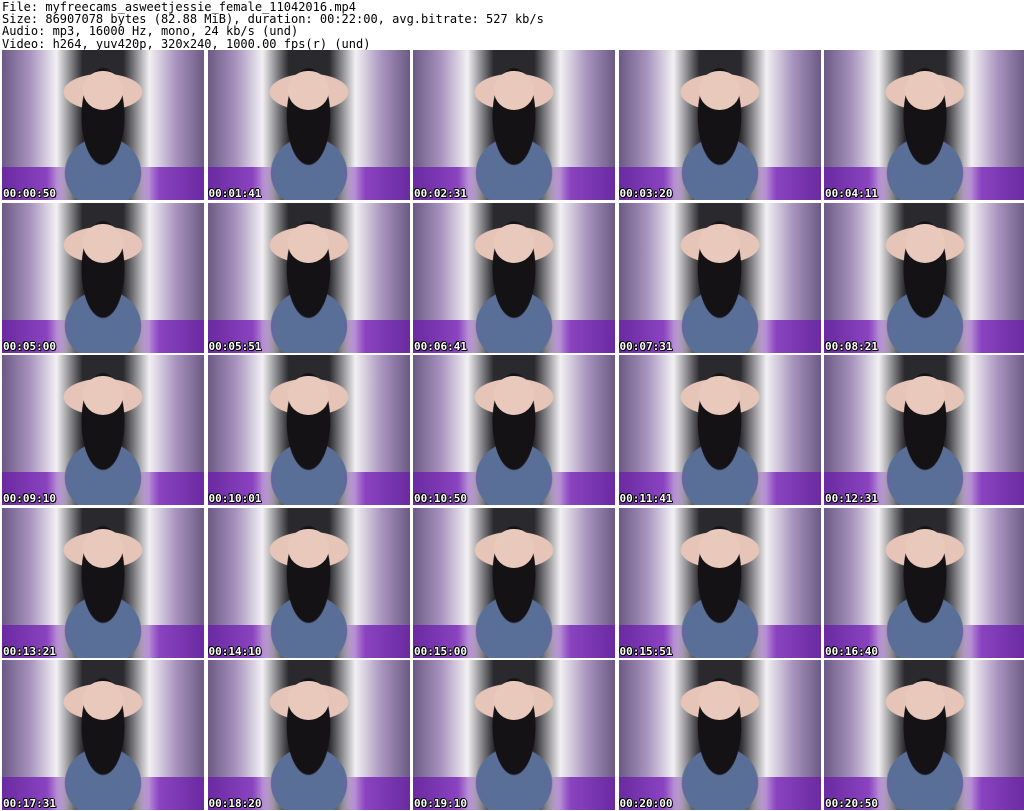 This screenshot has width=1024, height=811. What do you see at coordinates (440, 498) in the screenshot?
I see `timestamp-label: 00:10:50` at bounding box center [440, 498].